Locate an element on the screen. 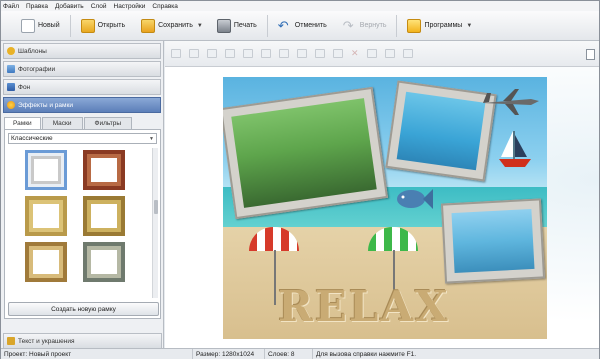 The width and height of the screenshot is (600, 359). rotate-right-icon is located at coordinates (302, 53).